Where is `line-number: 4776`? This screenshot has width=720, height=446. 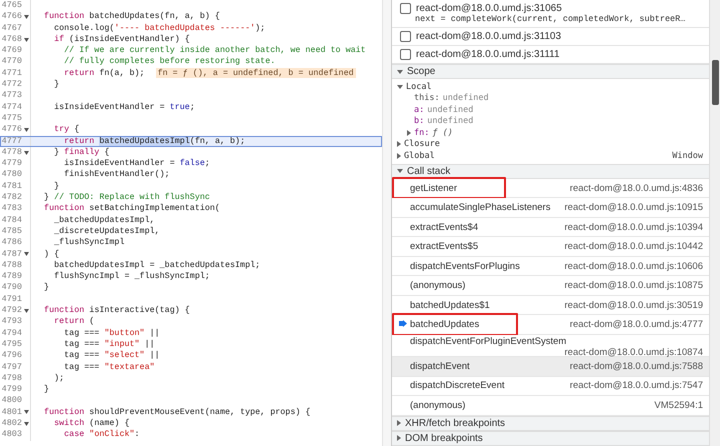 line-number: 4776 is located at coordinates (11, 130).